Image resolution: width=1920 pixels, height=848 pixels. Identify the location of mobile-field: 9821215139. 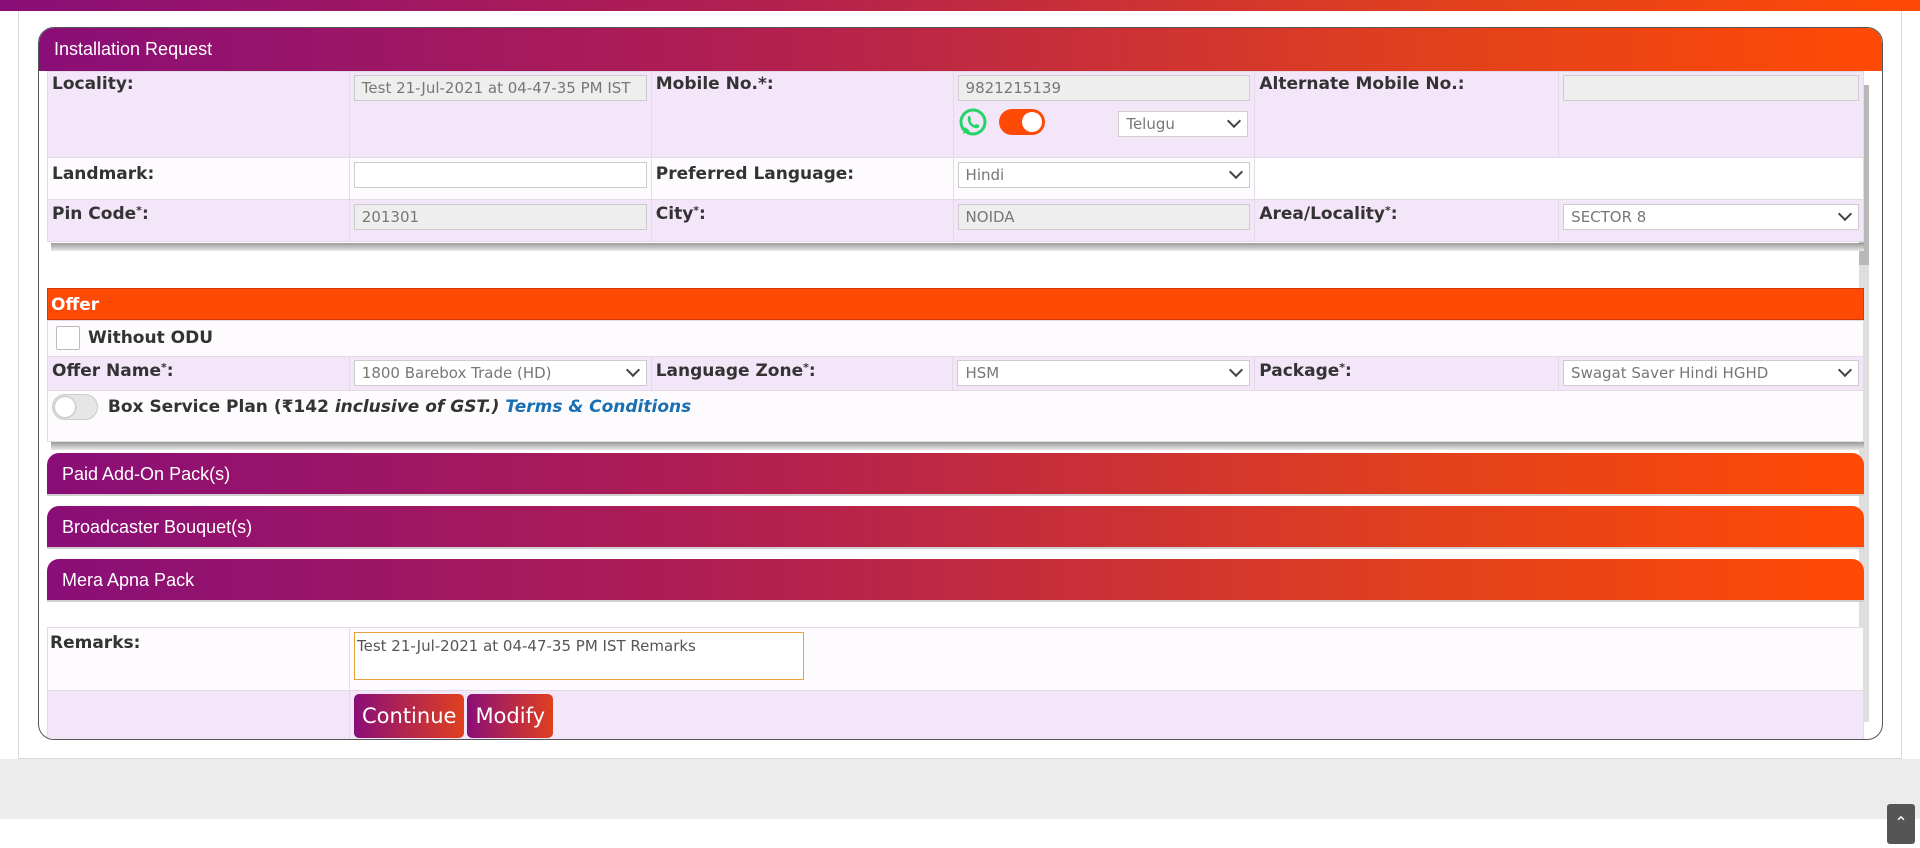
(1104, 88).